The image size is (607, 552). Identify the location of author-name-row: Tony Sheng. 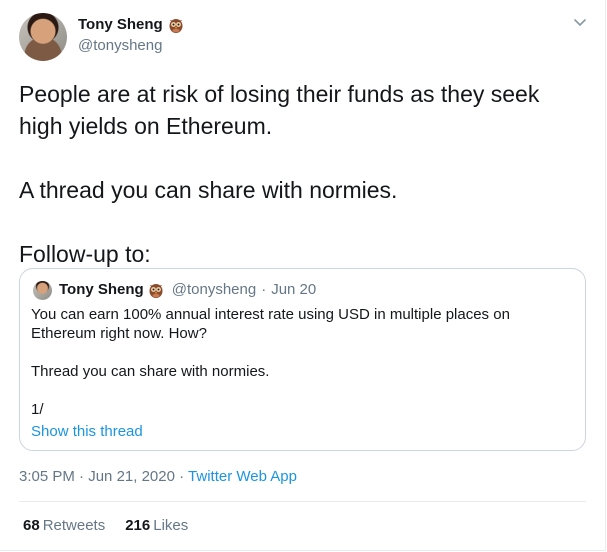
(130, 24).